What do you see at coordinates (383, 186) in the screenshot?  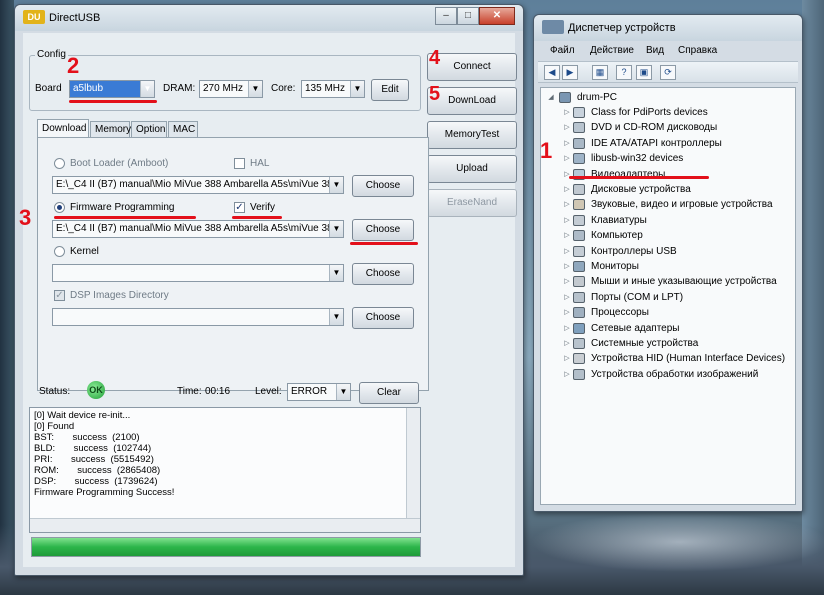 I see `boot-loader-choose-button: Choose` at bounding box center [383, 186].